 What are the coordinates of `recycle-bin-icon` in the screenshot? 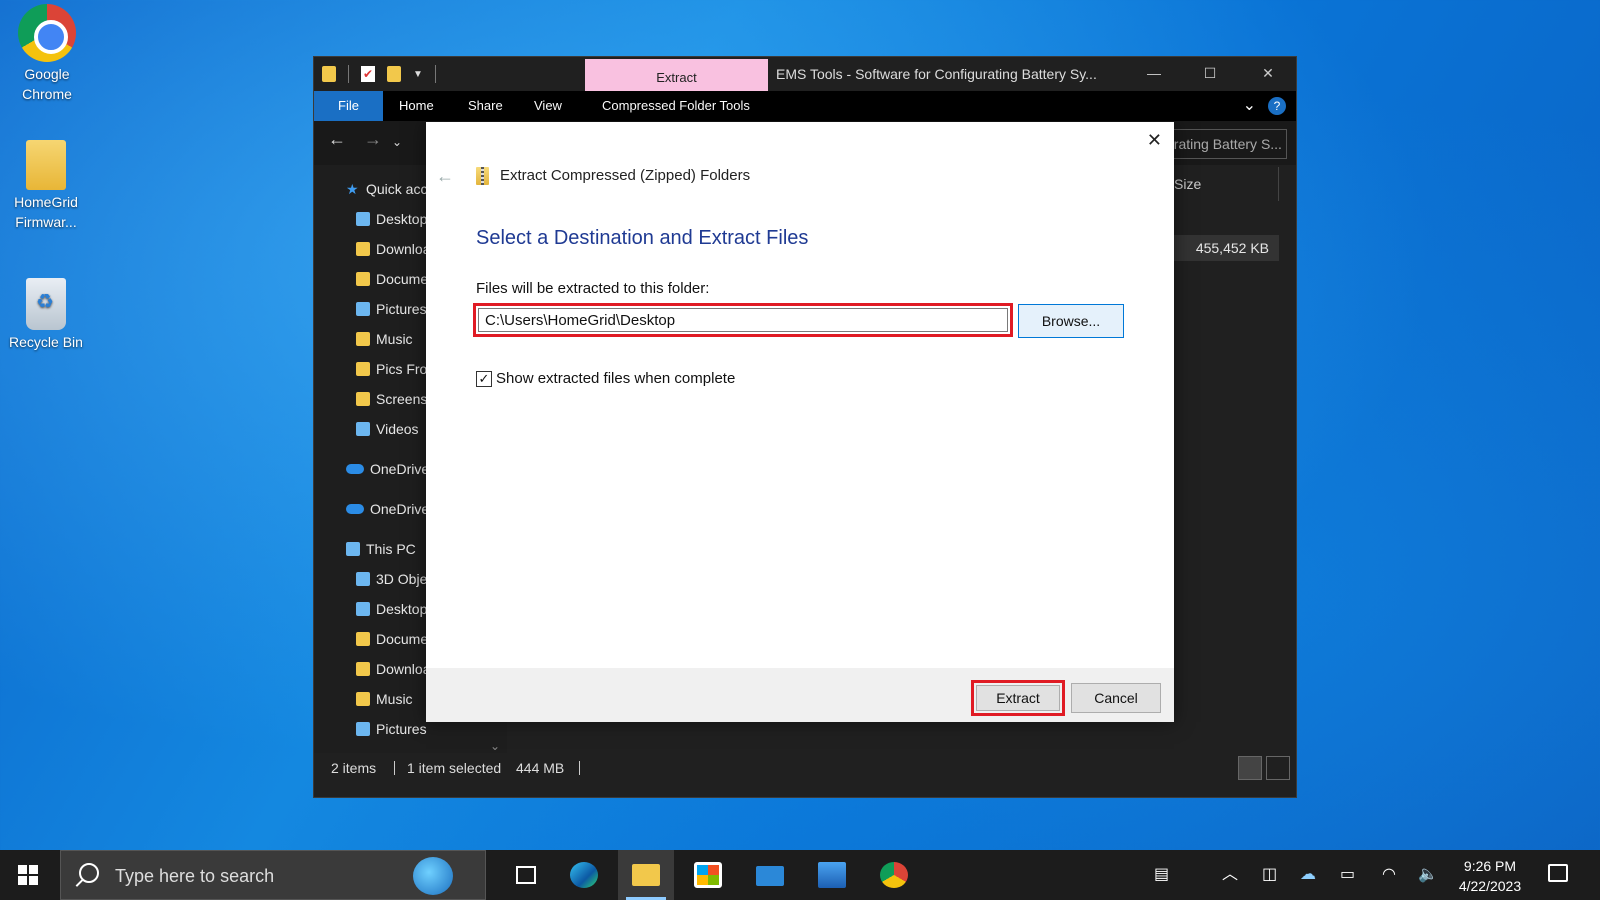 It's located at (46, 304).